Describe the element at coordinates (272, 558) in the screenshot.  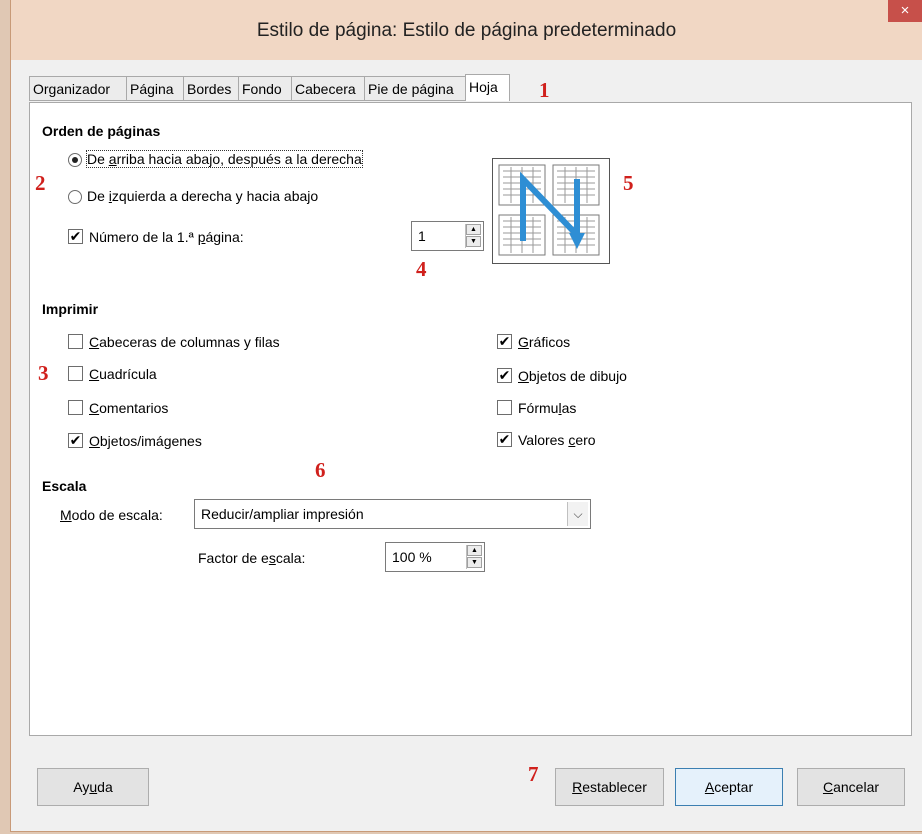
I see `accelerator-key: s` at that location.